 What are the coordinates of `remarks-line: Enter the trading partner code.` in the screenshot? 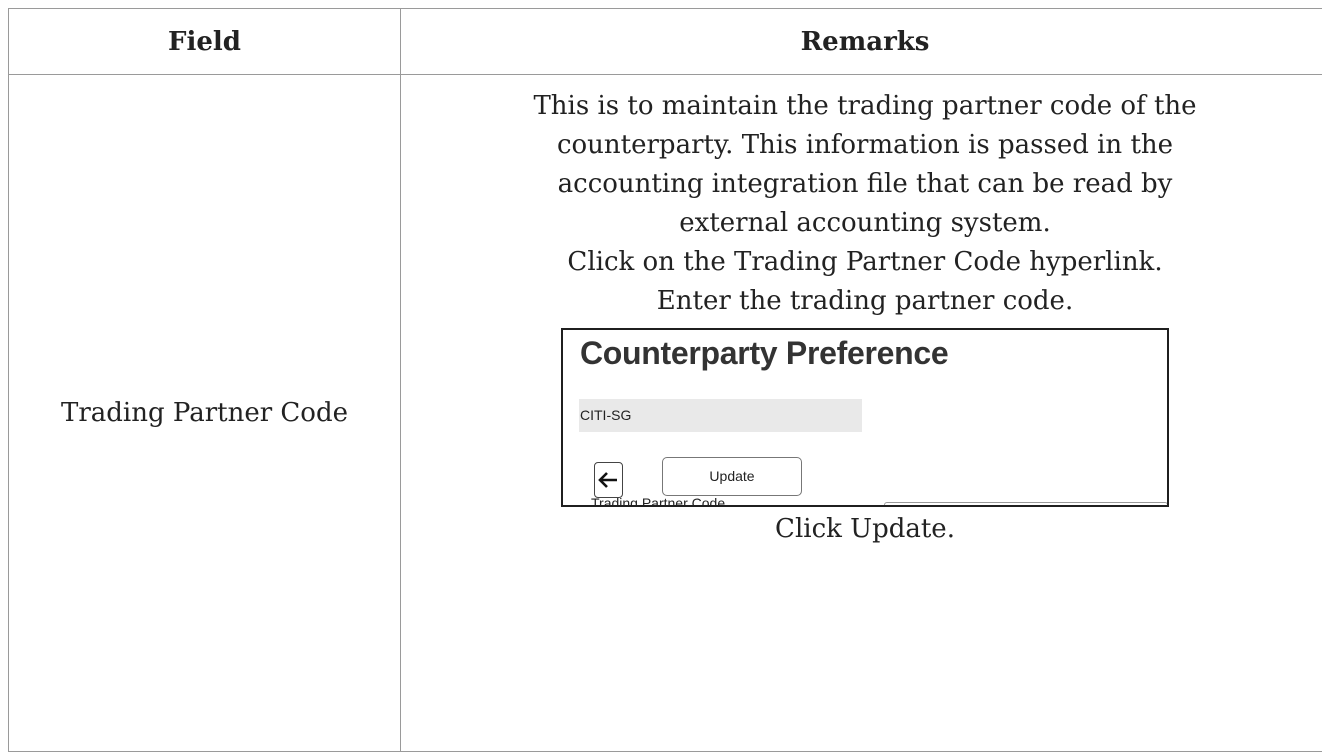 It's located at (865, 301).